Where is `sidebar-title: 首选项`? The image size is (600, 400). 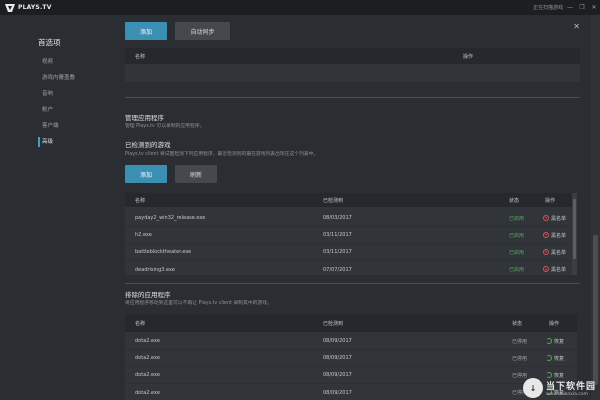 sidebar-title: 首选项 is located at coordinates (49, 42).